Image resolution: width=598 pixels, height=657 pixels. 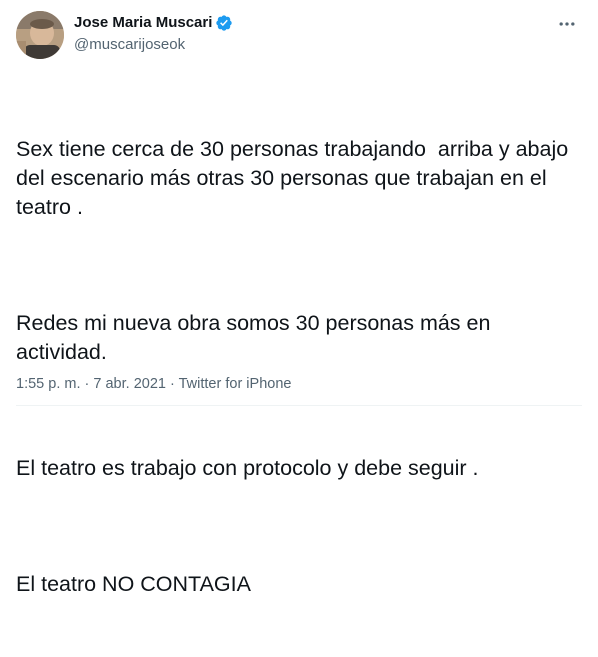 What do you see at coordinates (299, 405) in the screenshot?
I see `divider` at bounding box center [299, 405].